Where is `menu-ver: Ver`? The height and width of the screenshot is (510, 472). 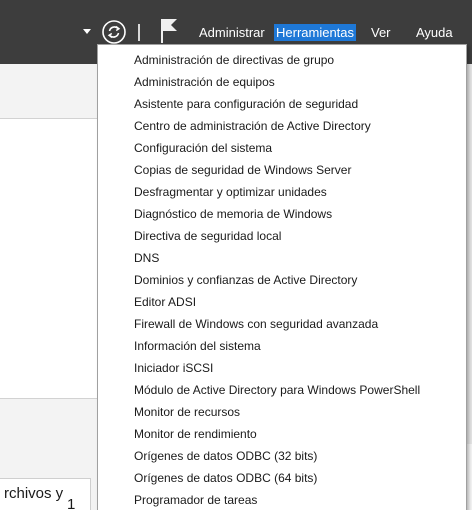 menu-ver: Ver is located at coordinates (381, 32).